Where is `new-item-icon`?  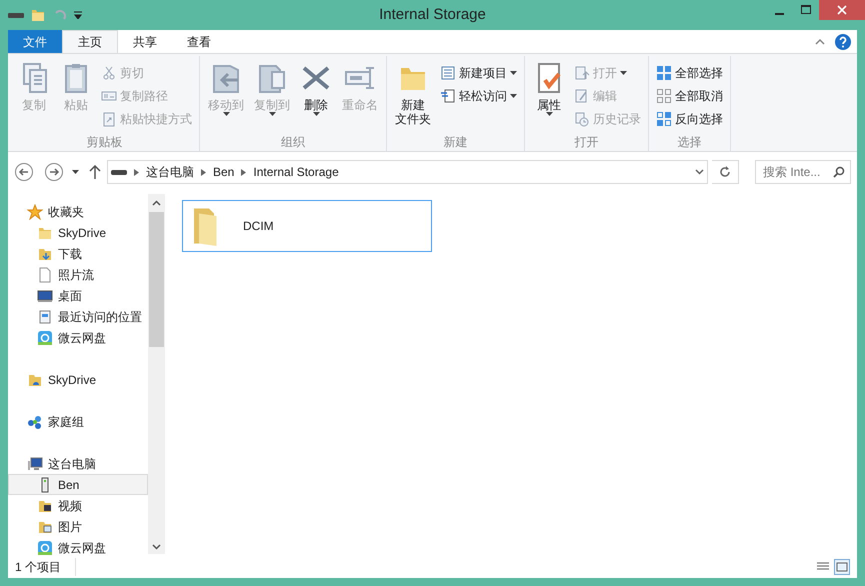 new-item-icon is located at coordinates (448, 72).